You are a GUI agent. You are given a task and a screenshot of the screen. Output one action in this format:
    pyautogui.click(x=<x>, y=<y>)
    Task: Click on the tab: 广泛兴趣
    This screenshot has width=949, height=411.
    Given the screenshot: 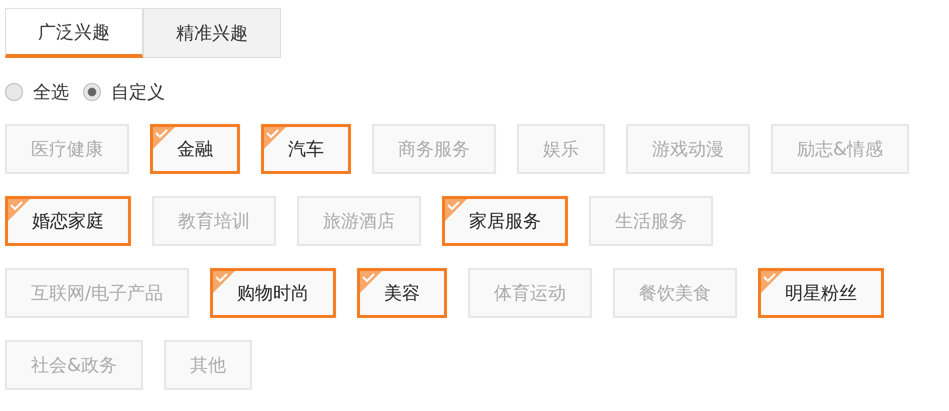 What is the action you would take?
    pyautogui.click(x=74, y=33)
    